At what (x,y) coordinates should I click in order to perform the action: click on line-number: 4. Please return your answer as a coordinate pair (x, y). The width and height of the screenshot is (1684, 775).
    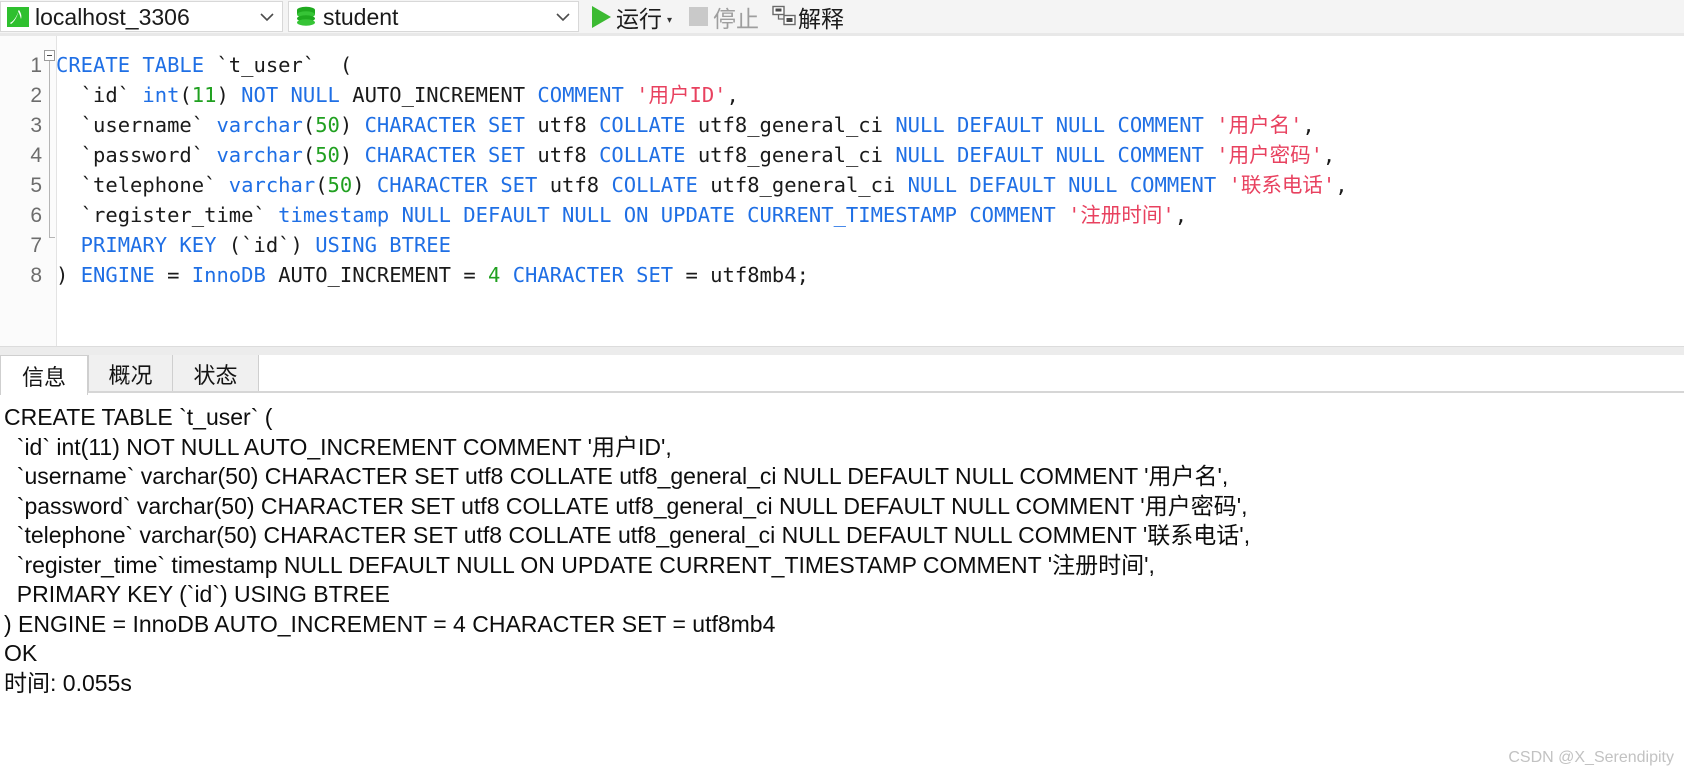
    Looking at the image, I should click on (36, 155).